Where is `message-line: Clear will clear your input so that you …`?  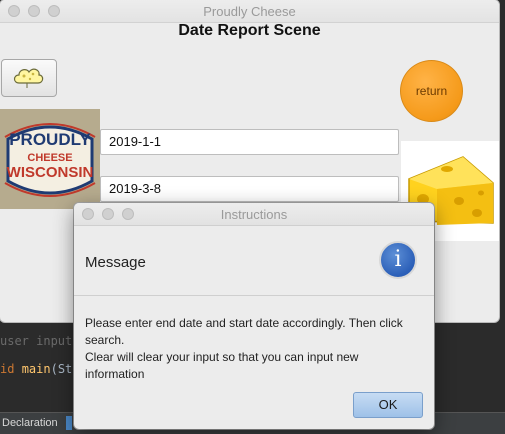 message-line: Clear will clear your input so that you … is located at coordinates (222, 357).